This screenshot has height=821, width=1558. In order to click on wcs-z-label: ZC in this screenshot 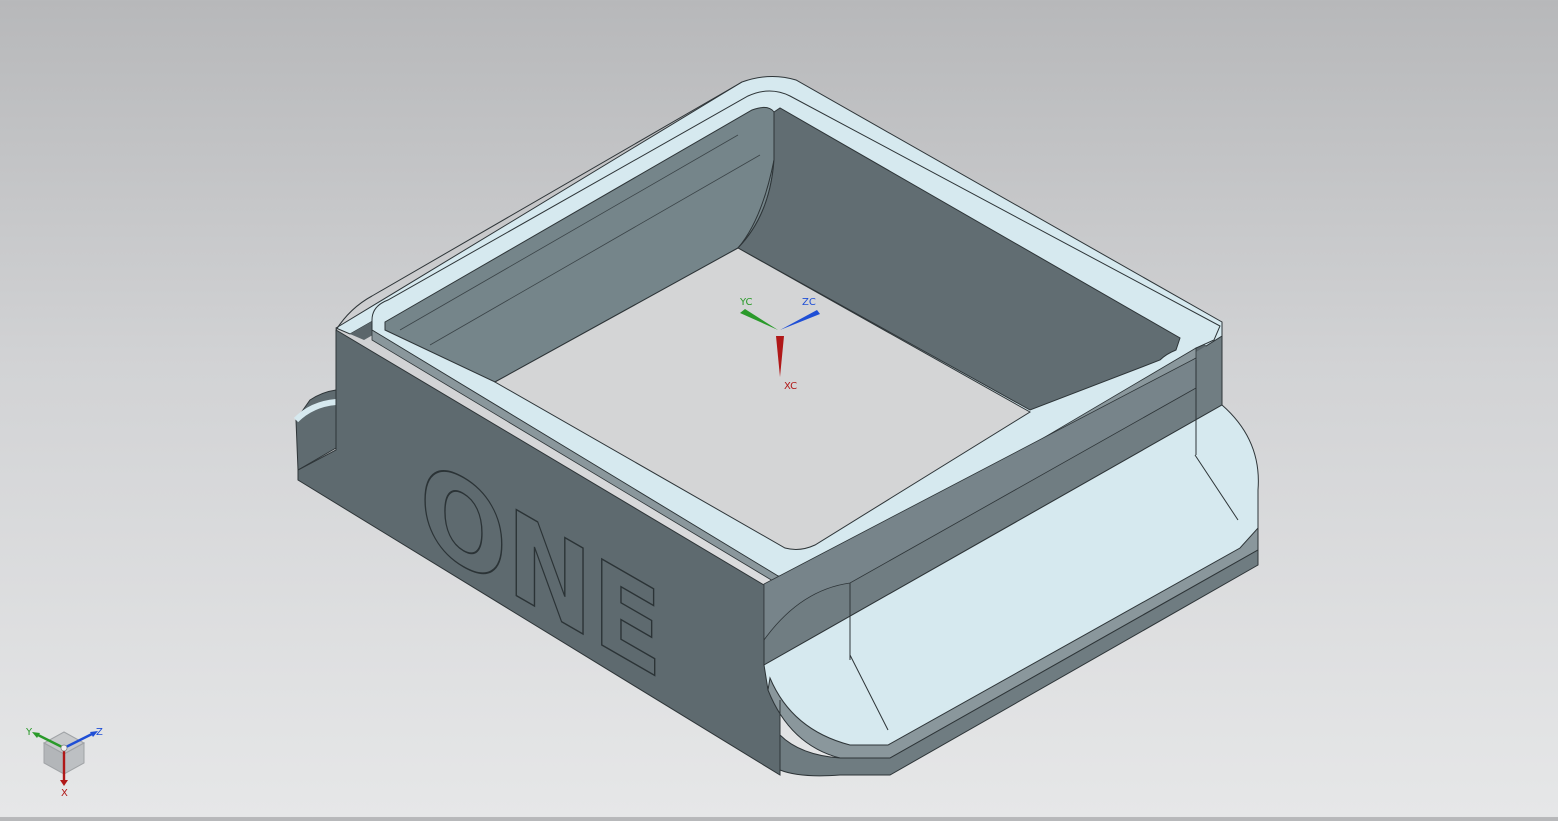, I will do `click(809, 302)`.